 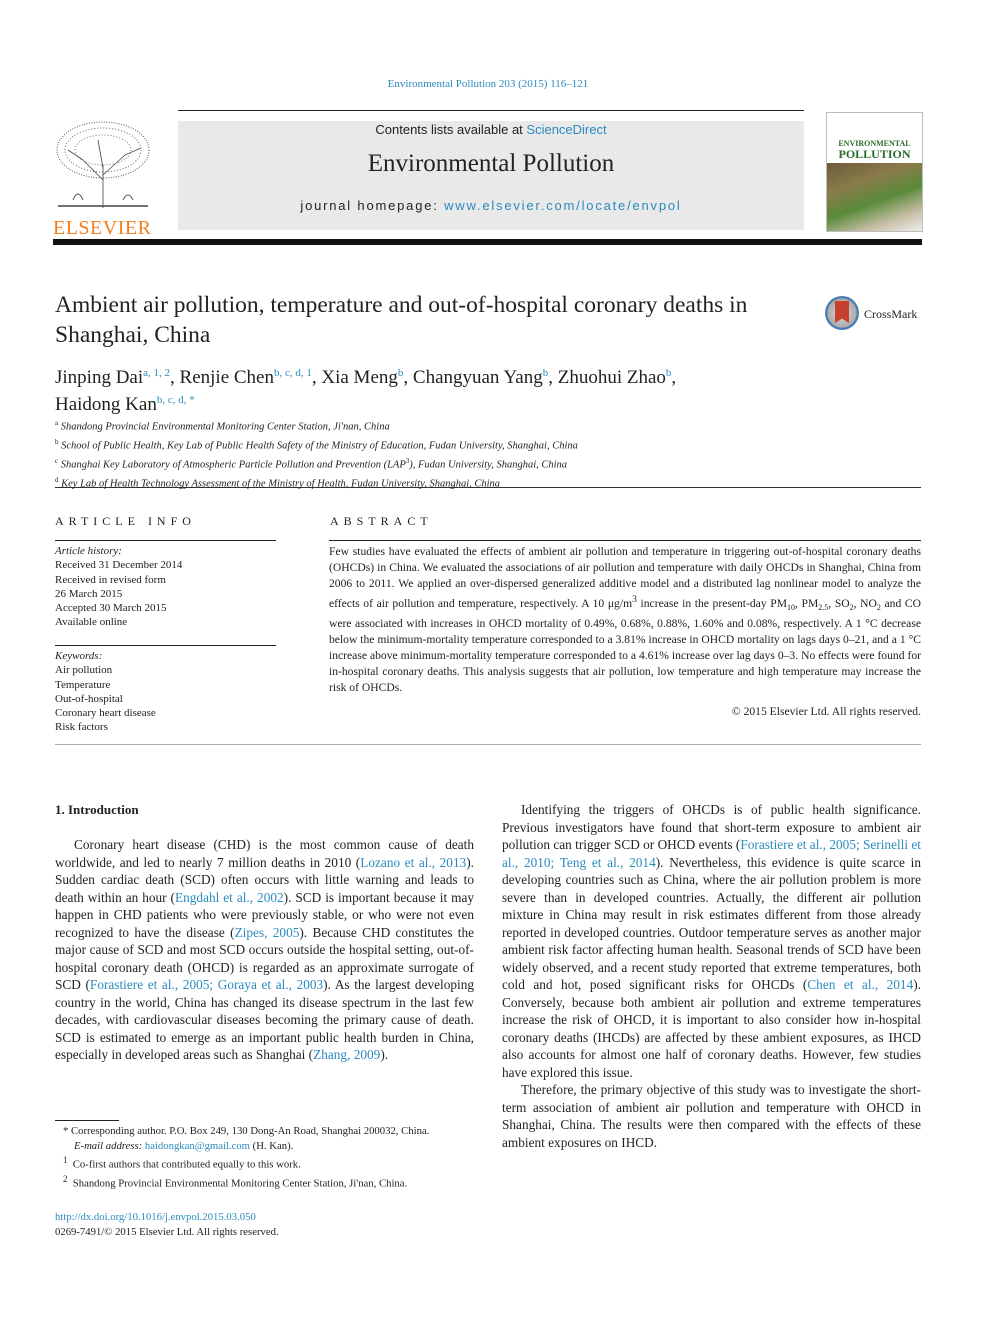 I want to click on keywords-label: Keywords:, so click(x=79, y=656).